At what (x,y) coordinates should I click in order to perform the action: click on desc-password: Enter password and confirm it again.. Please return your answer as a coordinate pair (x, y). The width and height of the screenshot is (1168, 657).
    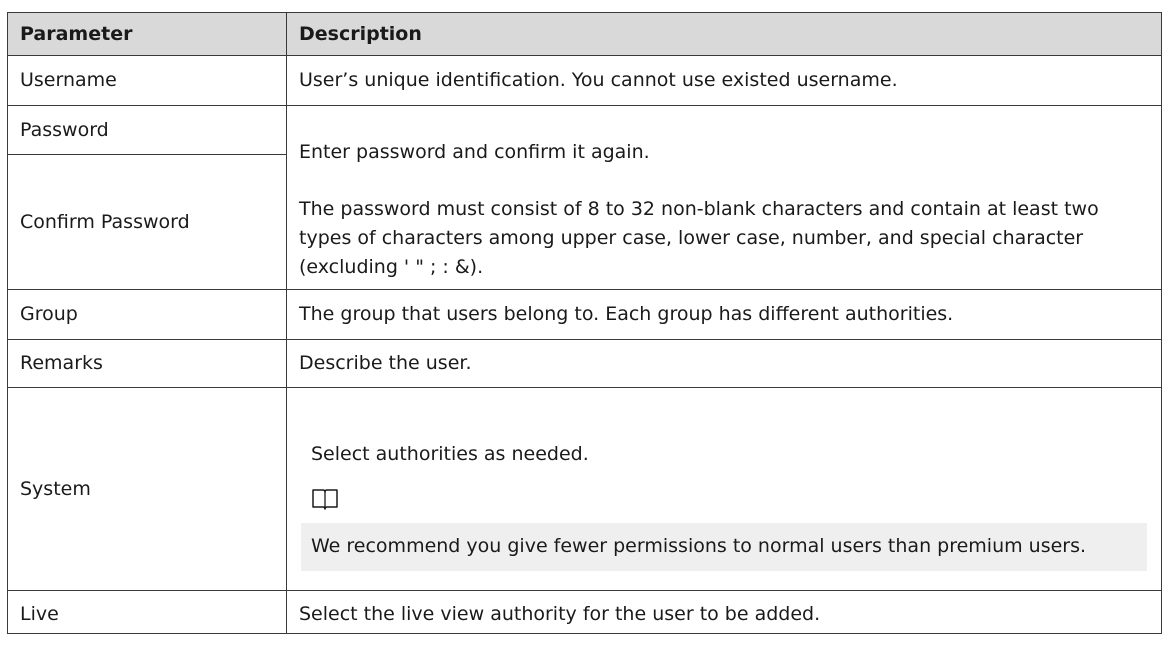
    Looking at the image, I should click on (474, 151).